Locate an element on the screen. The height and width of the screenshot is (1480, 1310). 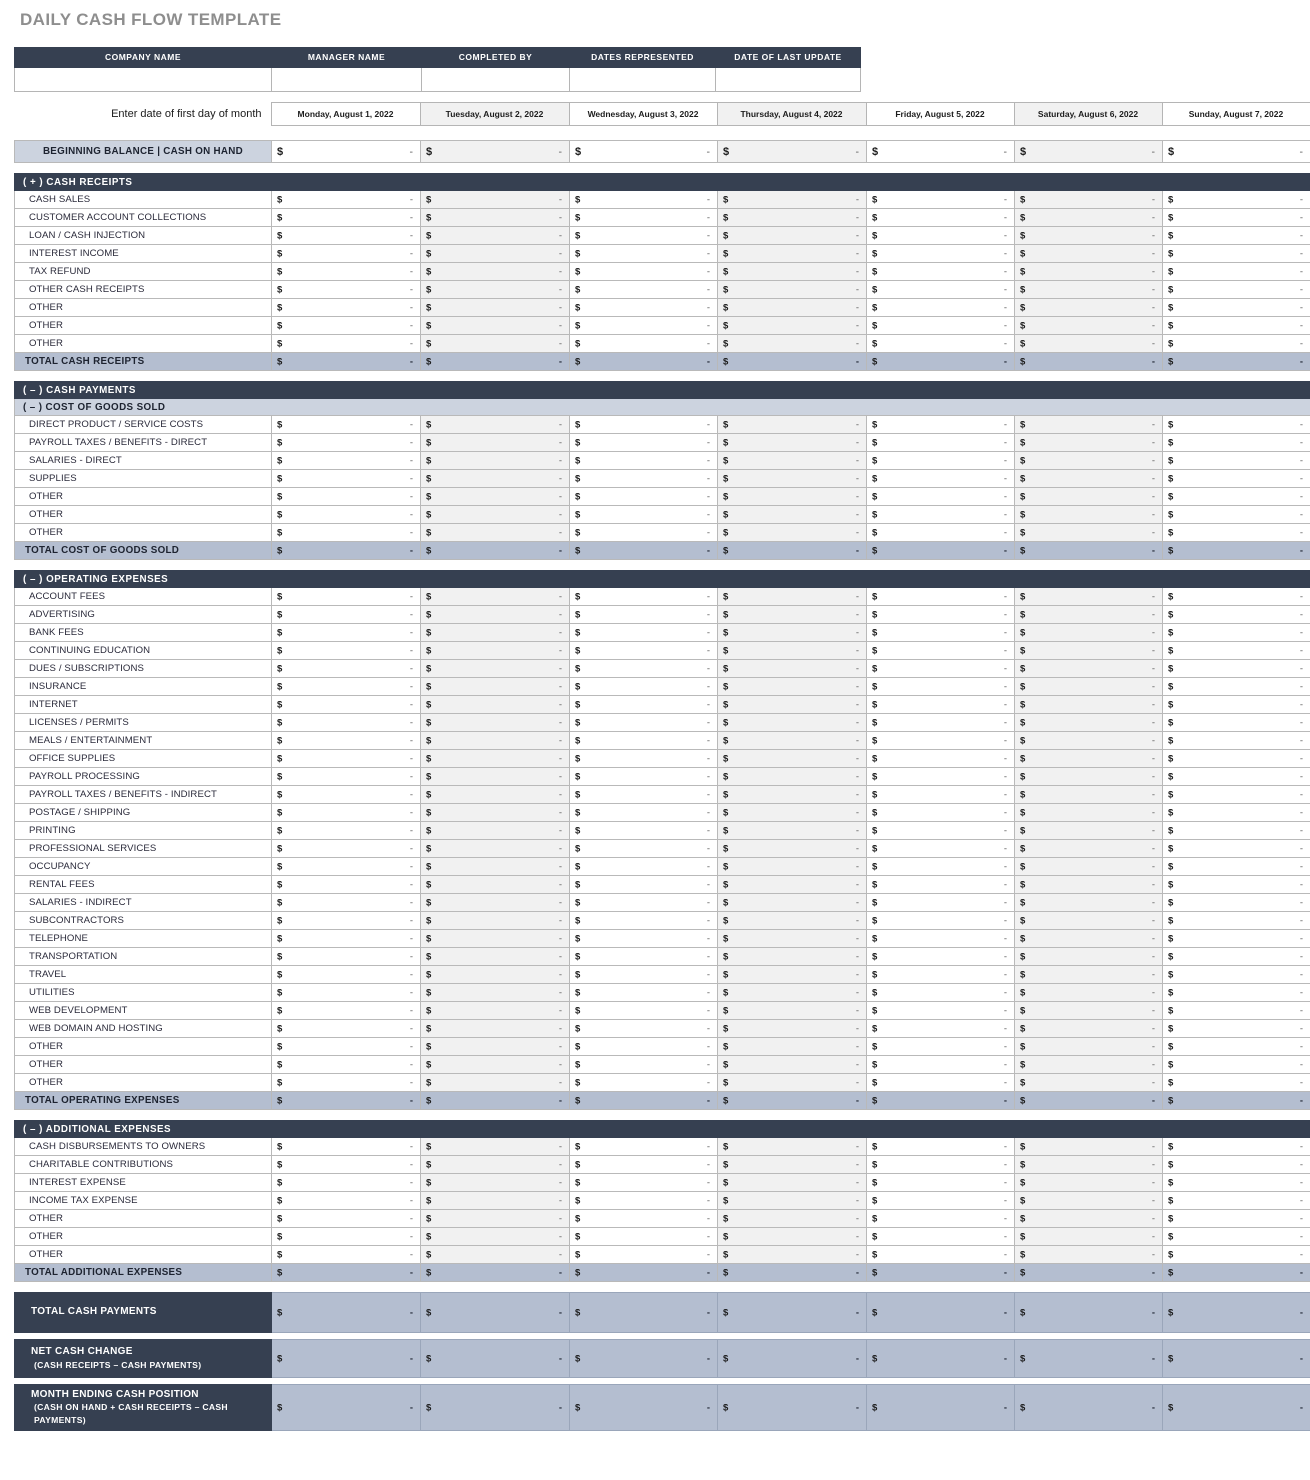
operating-expenses-total-cell-2: $ - is located at coordinates (495, 1100).